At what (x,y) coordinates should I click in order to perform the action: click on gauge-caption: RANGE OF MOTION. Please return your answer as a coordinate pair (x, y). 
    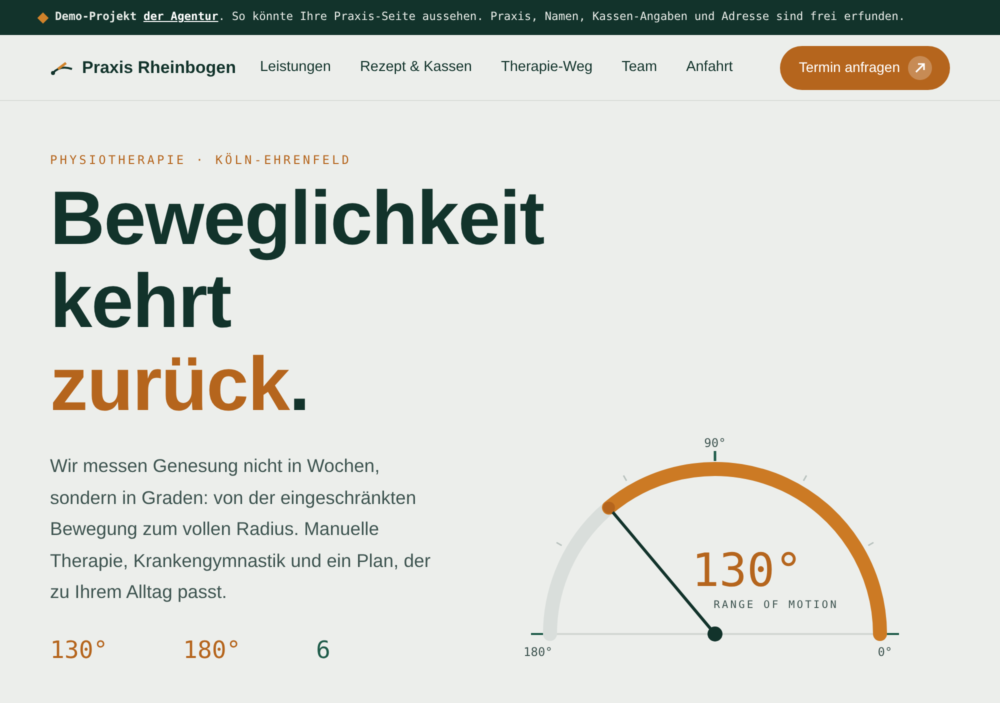
    Looking at the image, I should click on (776, 605).